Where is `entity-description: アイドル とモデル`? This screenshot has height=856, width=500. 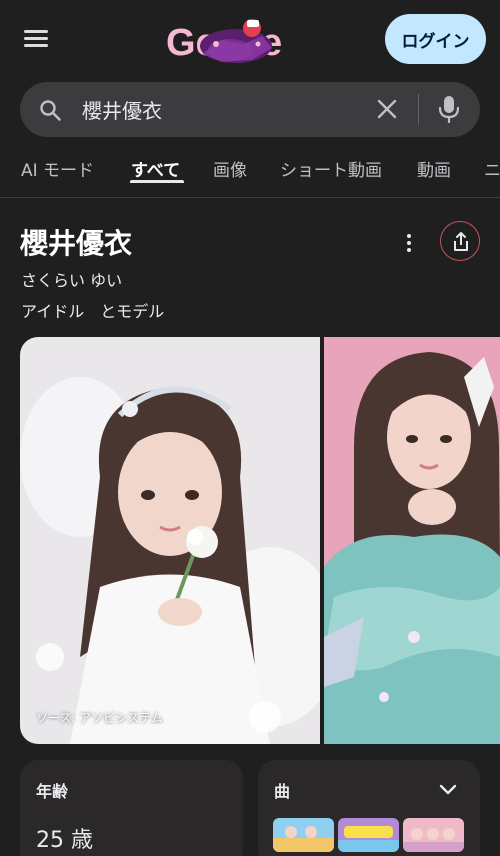
entity-description: アイドル とモデル is located at coordinates (93, 311).